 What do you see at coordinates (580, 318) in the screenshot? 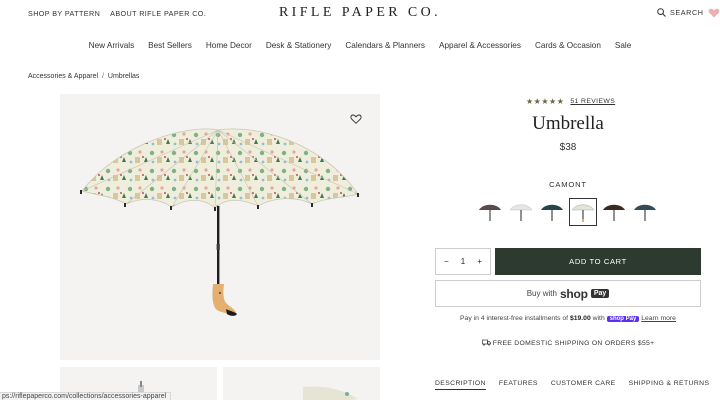
I see `installments-amount: $19.00` at bounding box center [580, 318].